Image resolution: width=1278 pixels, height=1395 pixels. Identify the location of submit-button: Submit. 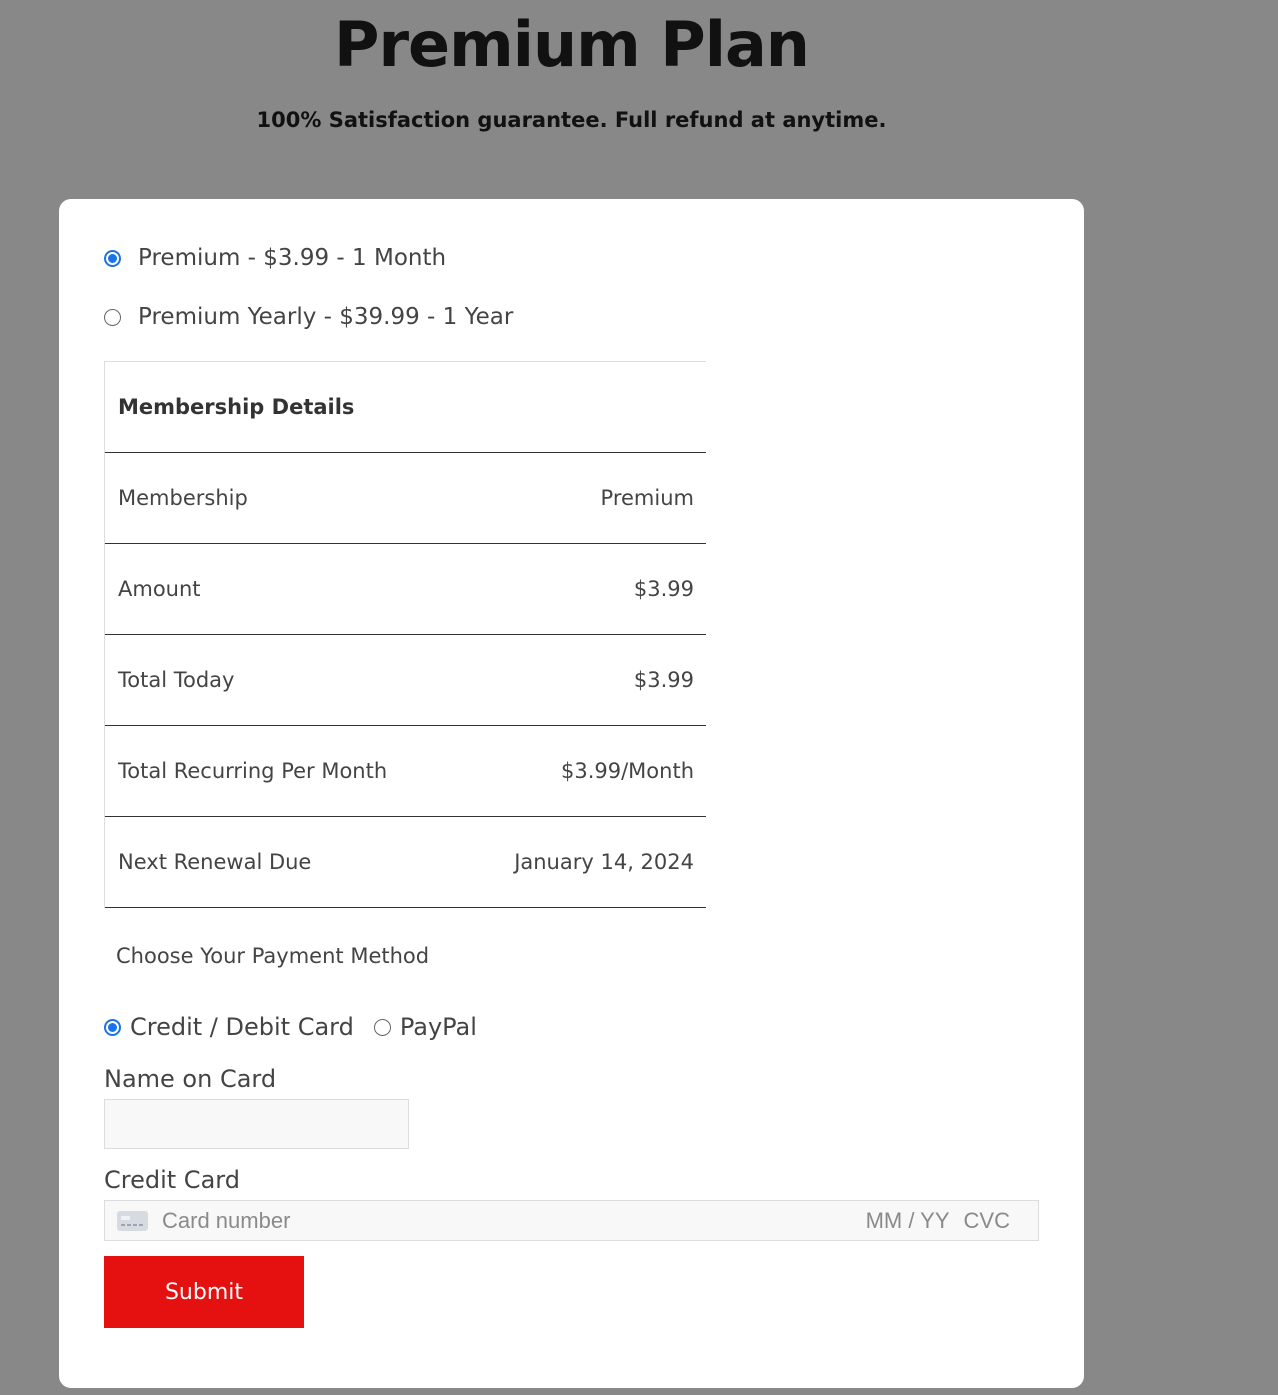
(204, 1292).